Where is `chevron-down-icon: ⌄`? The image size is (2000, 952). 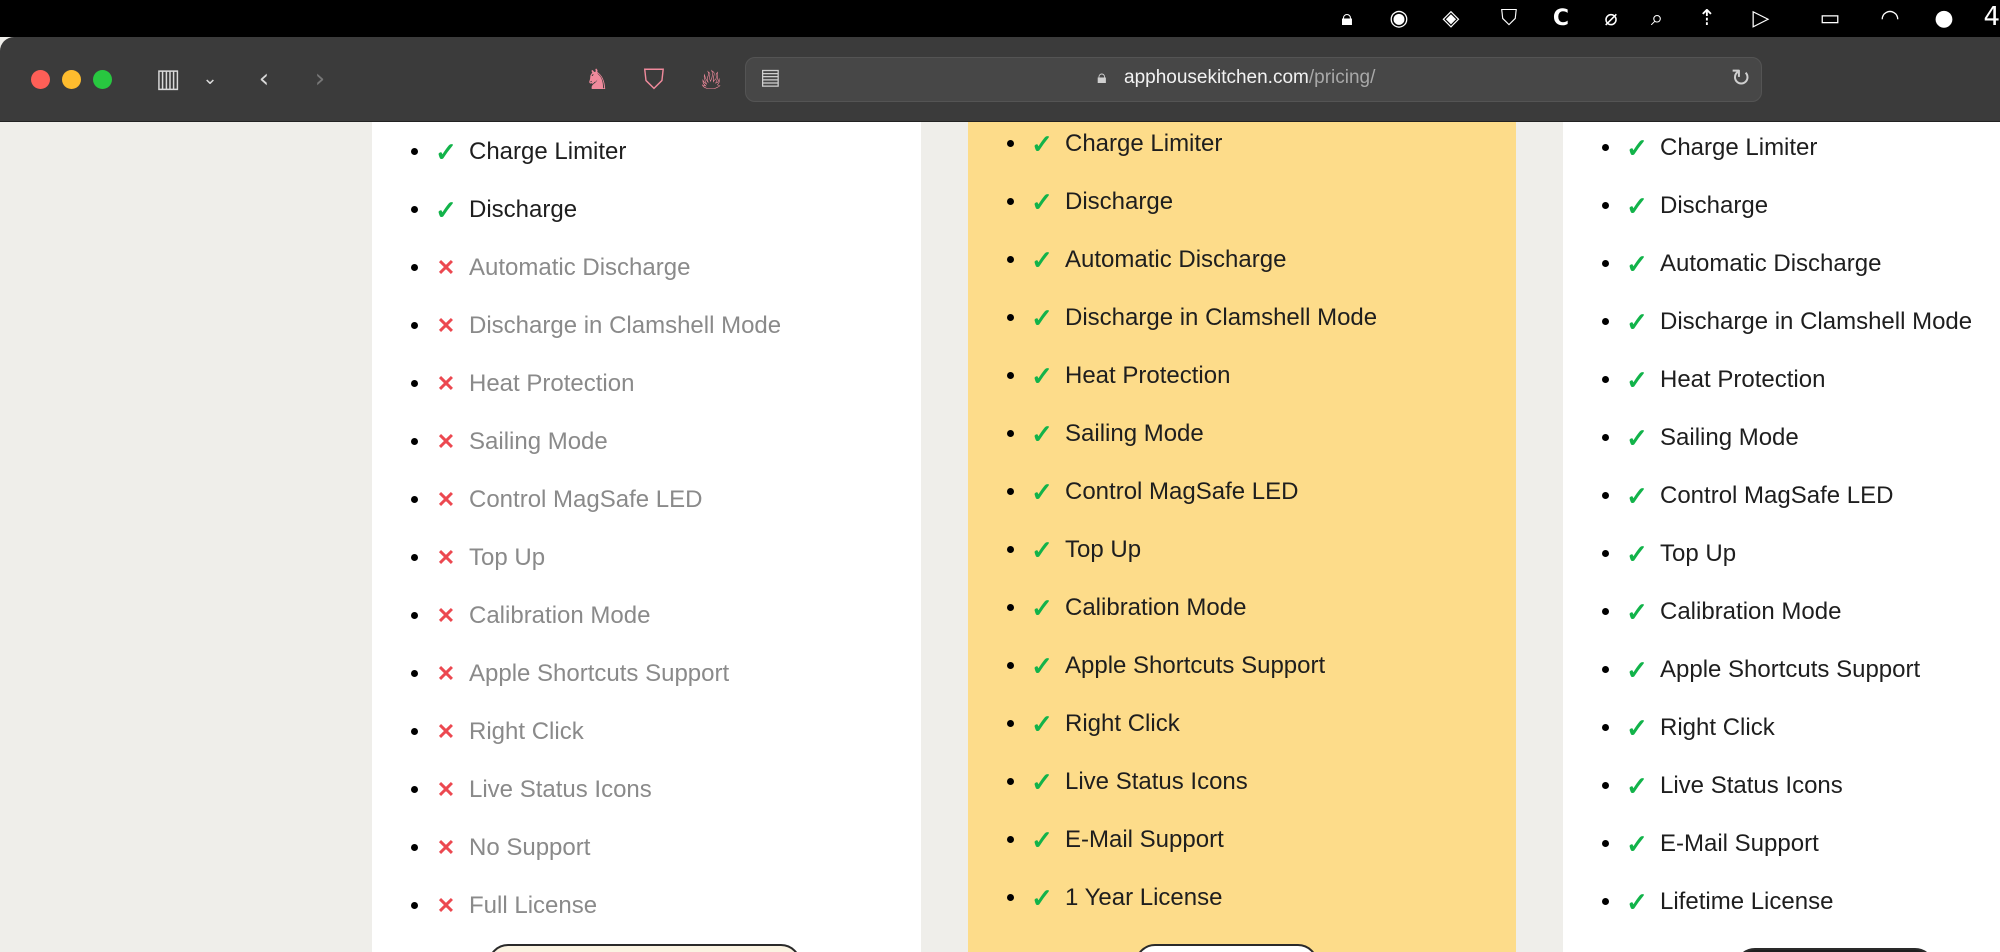
chevron-down-icon: ⌄ is located at coordinates (210, 79).